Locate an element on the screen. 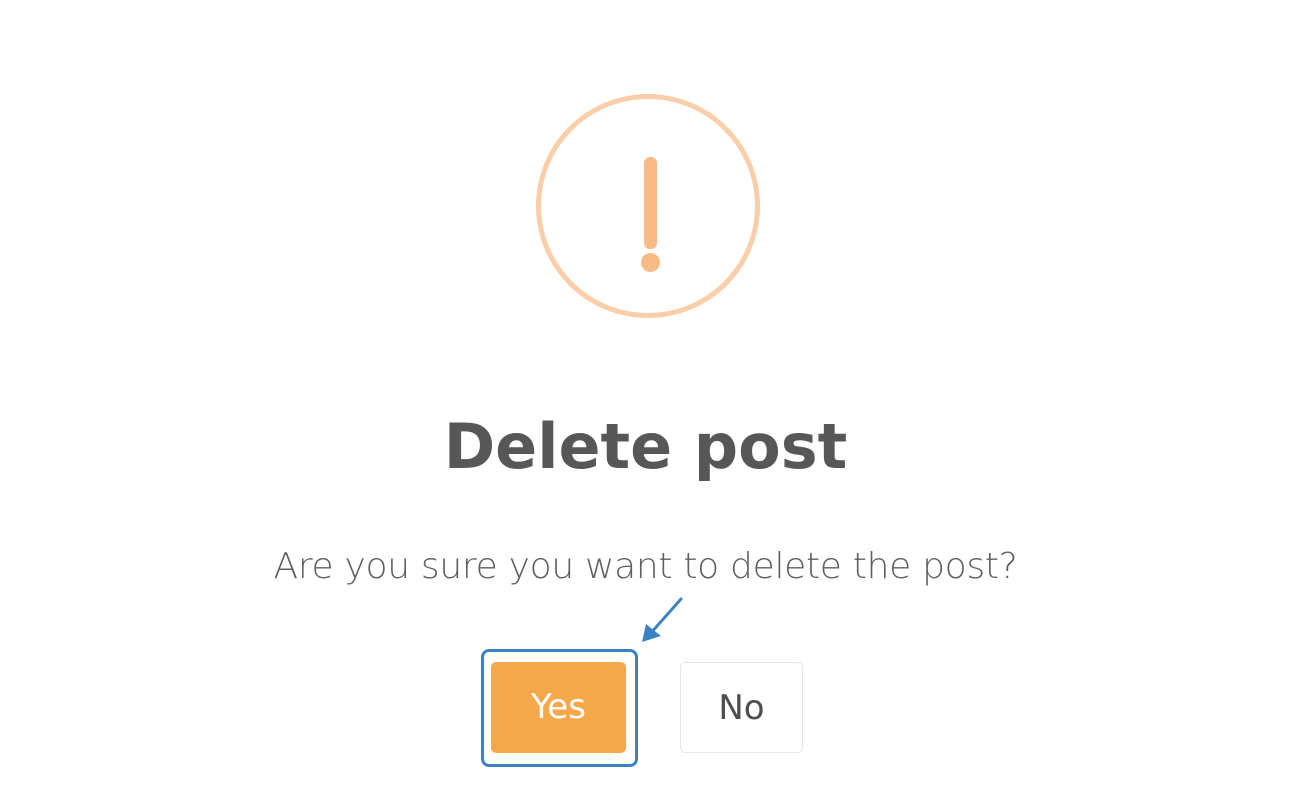 The height and width of the screenshot is (800, 1291). no-button: No is located at coordinates (741, 707).